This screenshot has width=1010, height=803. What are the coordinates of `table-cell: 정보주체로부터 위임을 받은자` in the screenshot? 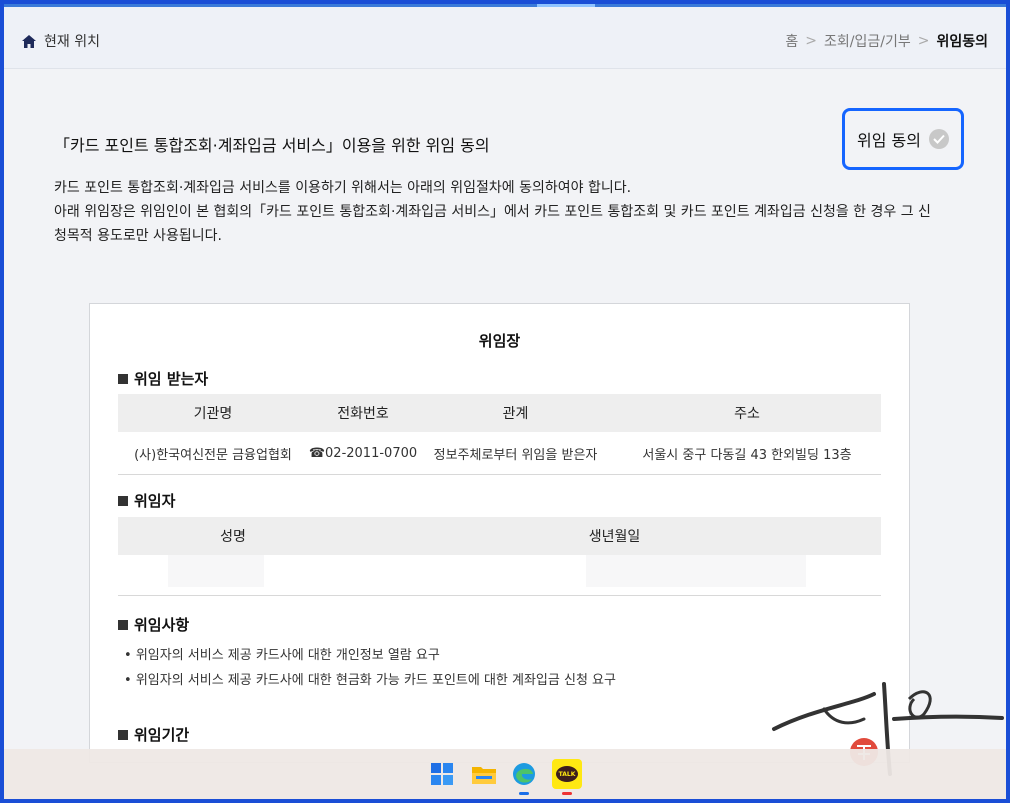 It's located at (515, 455).